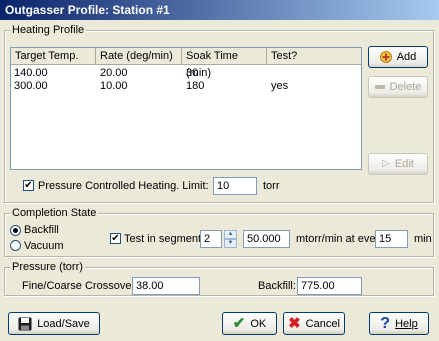 The width and height of the screenshot is (439, 341). Describe the element at coordinates (53, 56) in the screenshot. I see `column-header-target-temp: Target Temp.` at that location.